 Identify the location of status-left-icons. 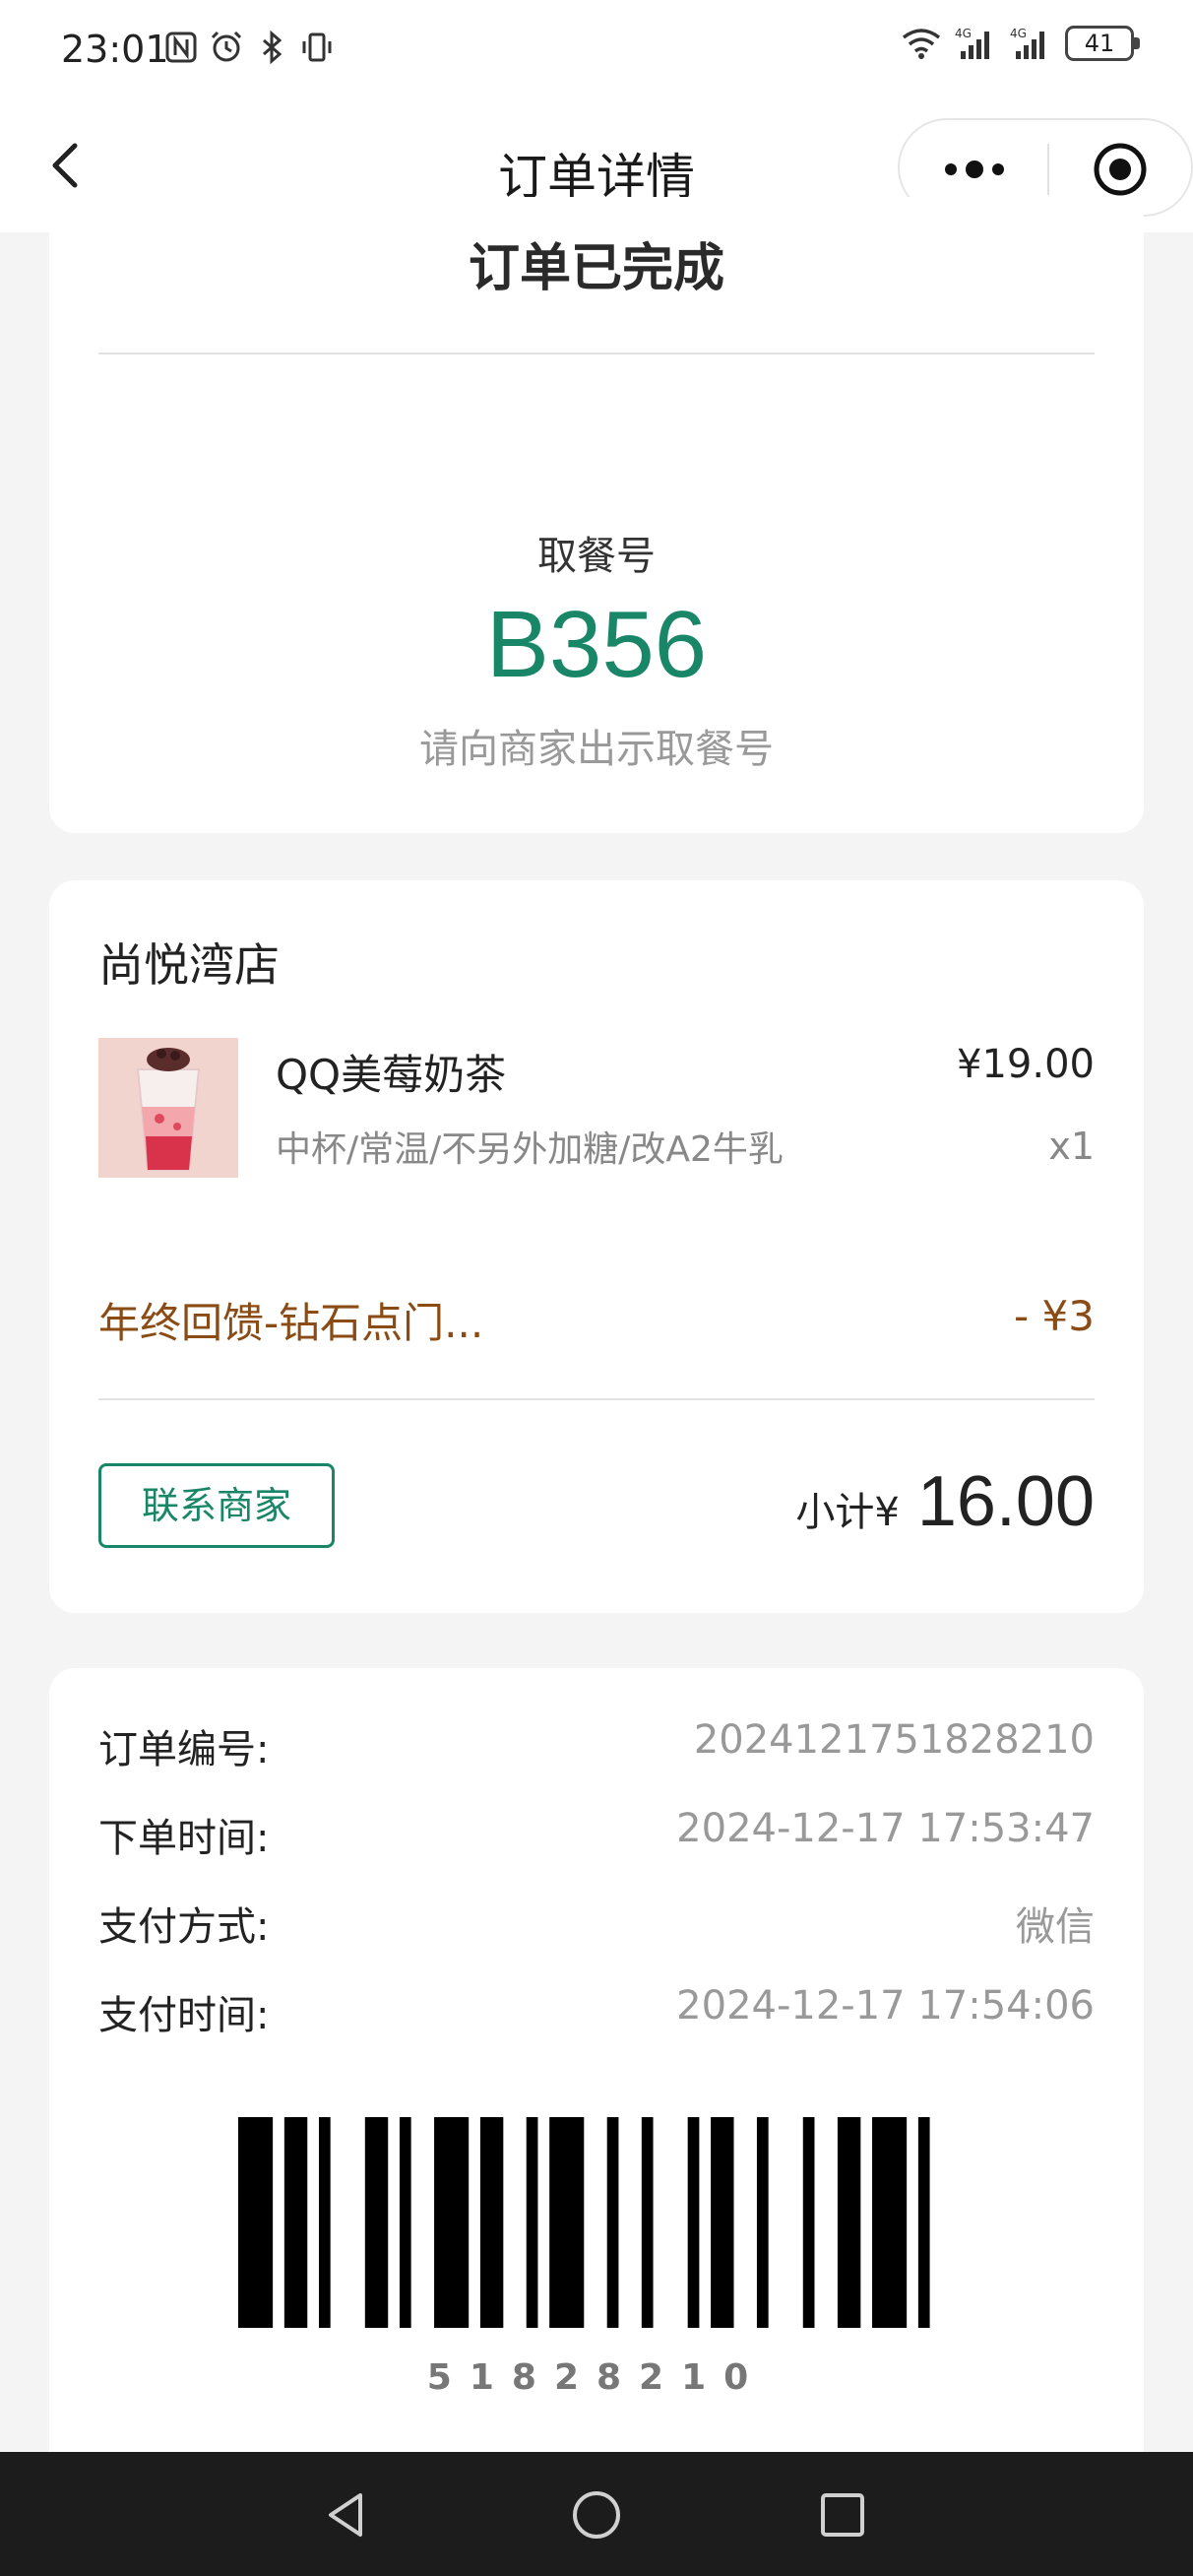
(249, 47).